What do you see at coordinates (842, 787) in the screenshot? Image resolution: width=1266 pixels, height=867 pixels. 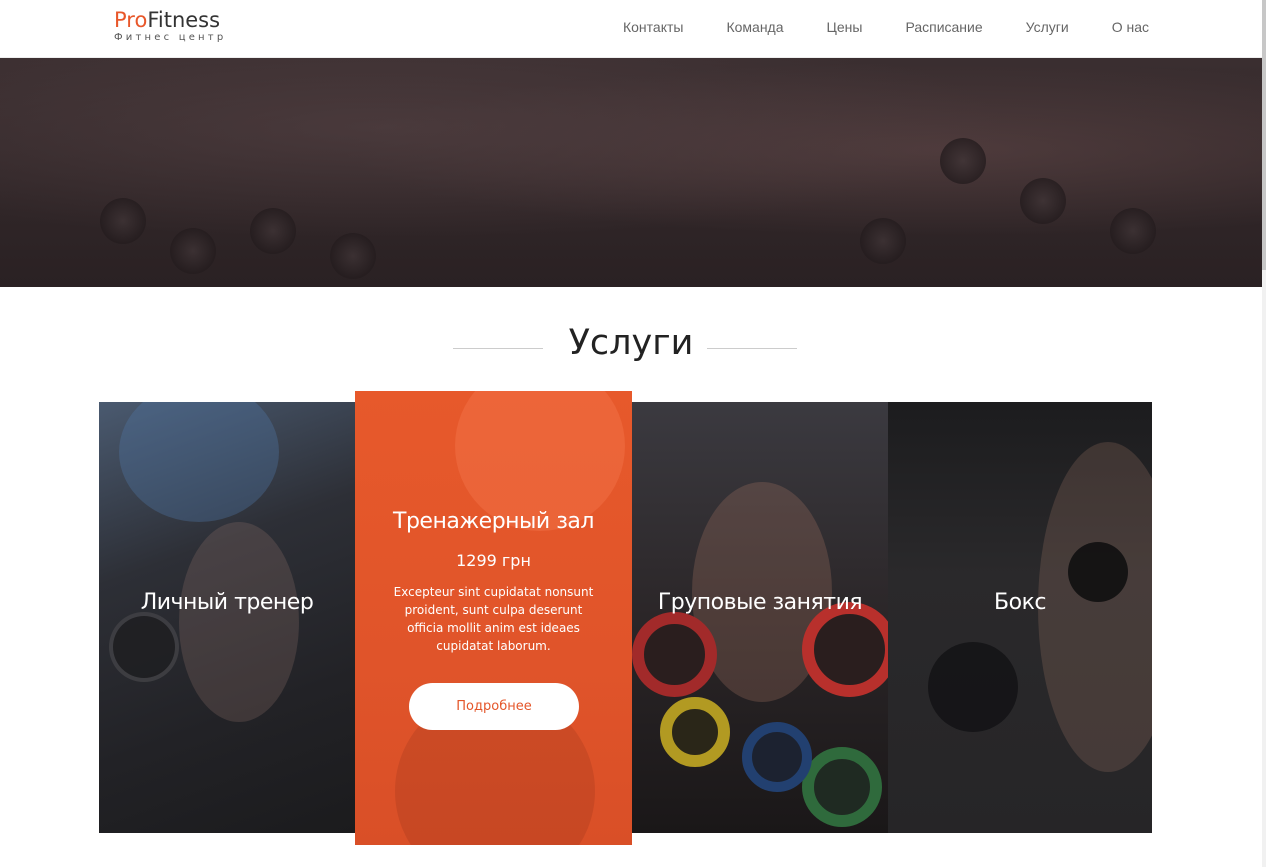 I see `weight-plate-green` at bounding box center [842, 787].